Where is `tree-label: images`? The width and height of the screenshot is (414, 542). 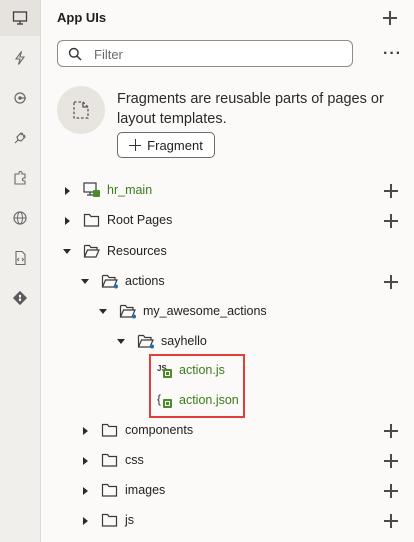
tree-label: images is located at coordinates (145, 490).